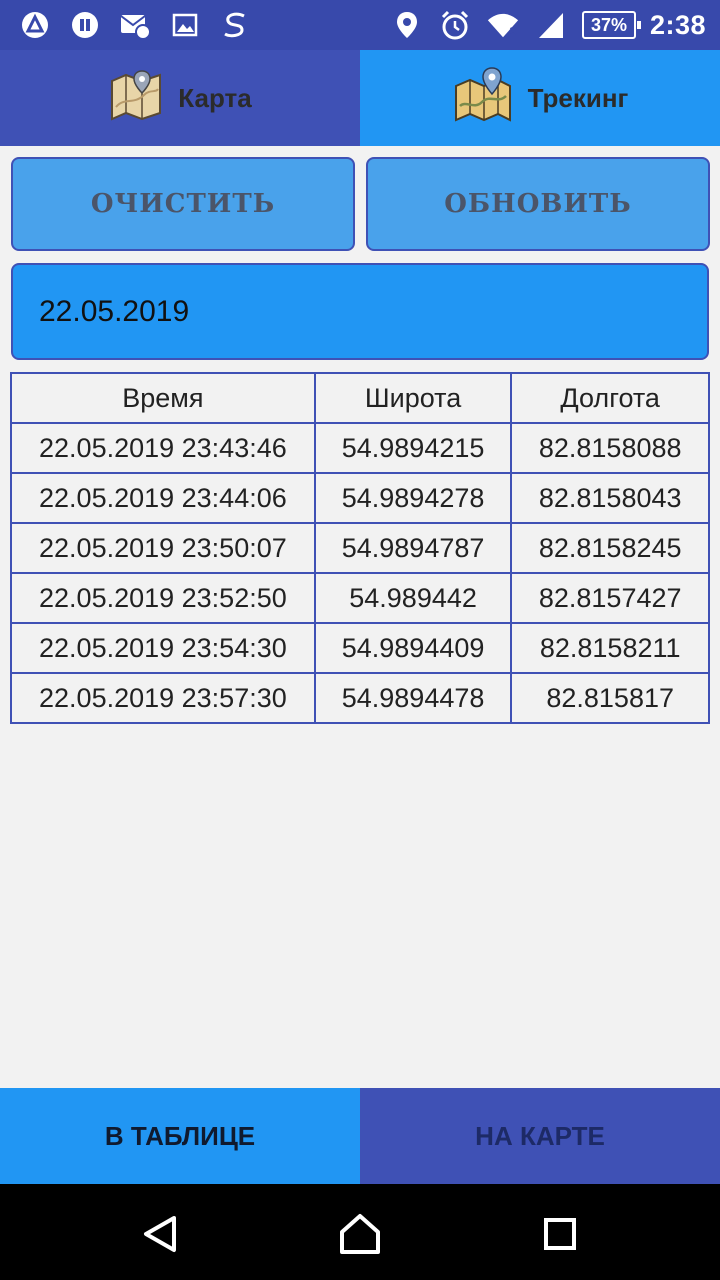  I want to click on battery-indicator: 37%, so click(611, 25).